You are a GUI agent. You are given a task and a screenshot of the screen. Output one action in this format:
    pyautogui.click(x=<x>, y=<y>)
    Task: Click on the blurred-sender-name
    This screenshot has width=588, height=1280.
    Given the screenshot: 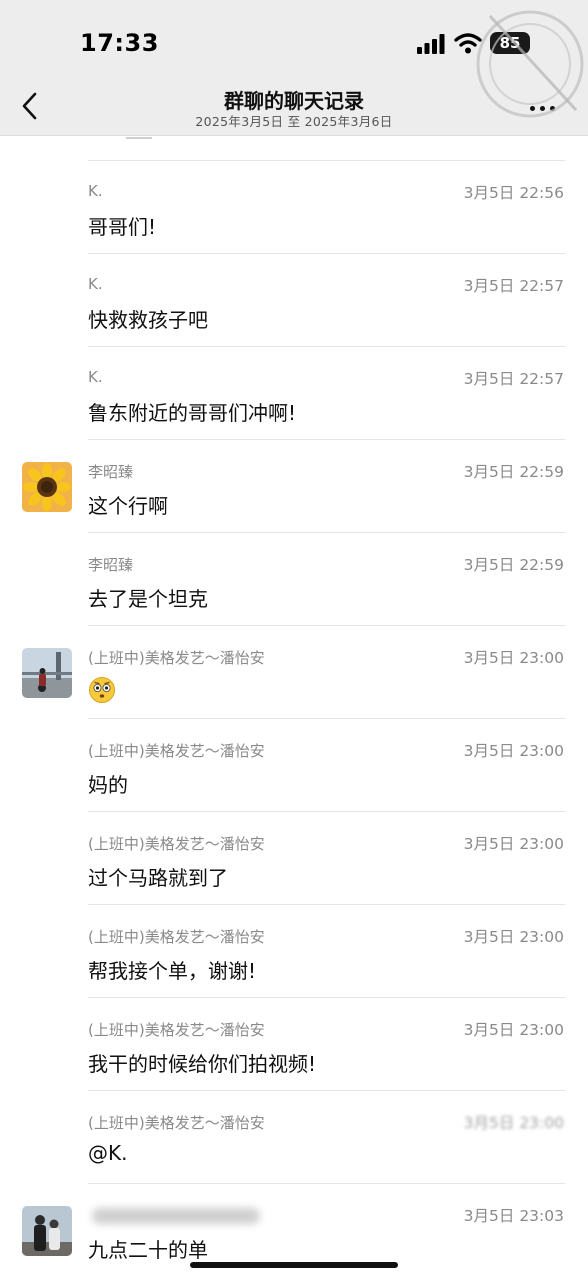 What is the action you would take?
    pyautogui.click(x=176, y=1216)
    